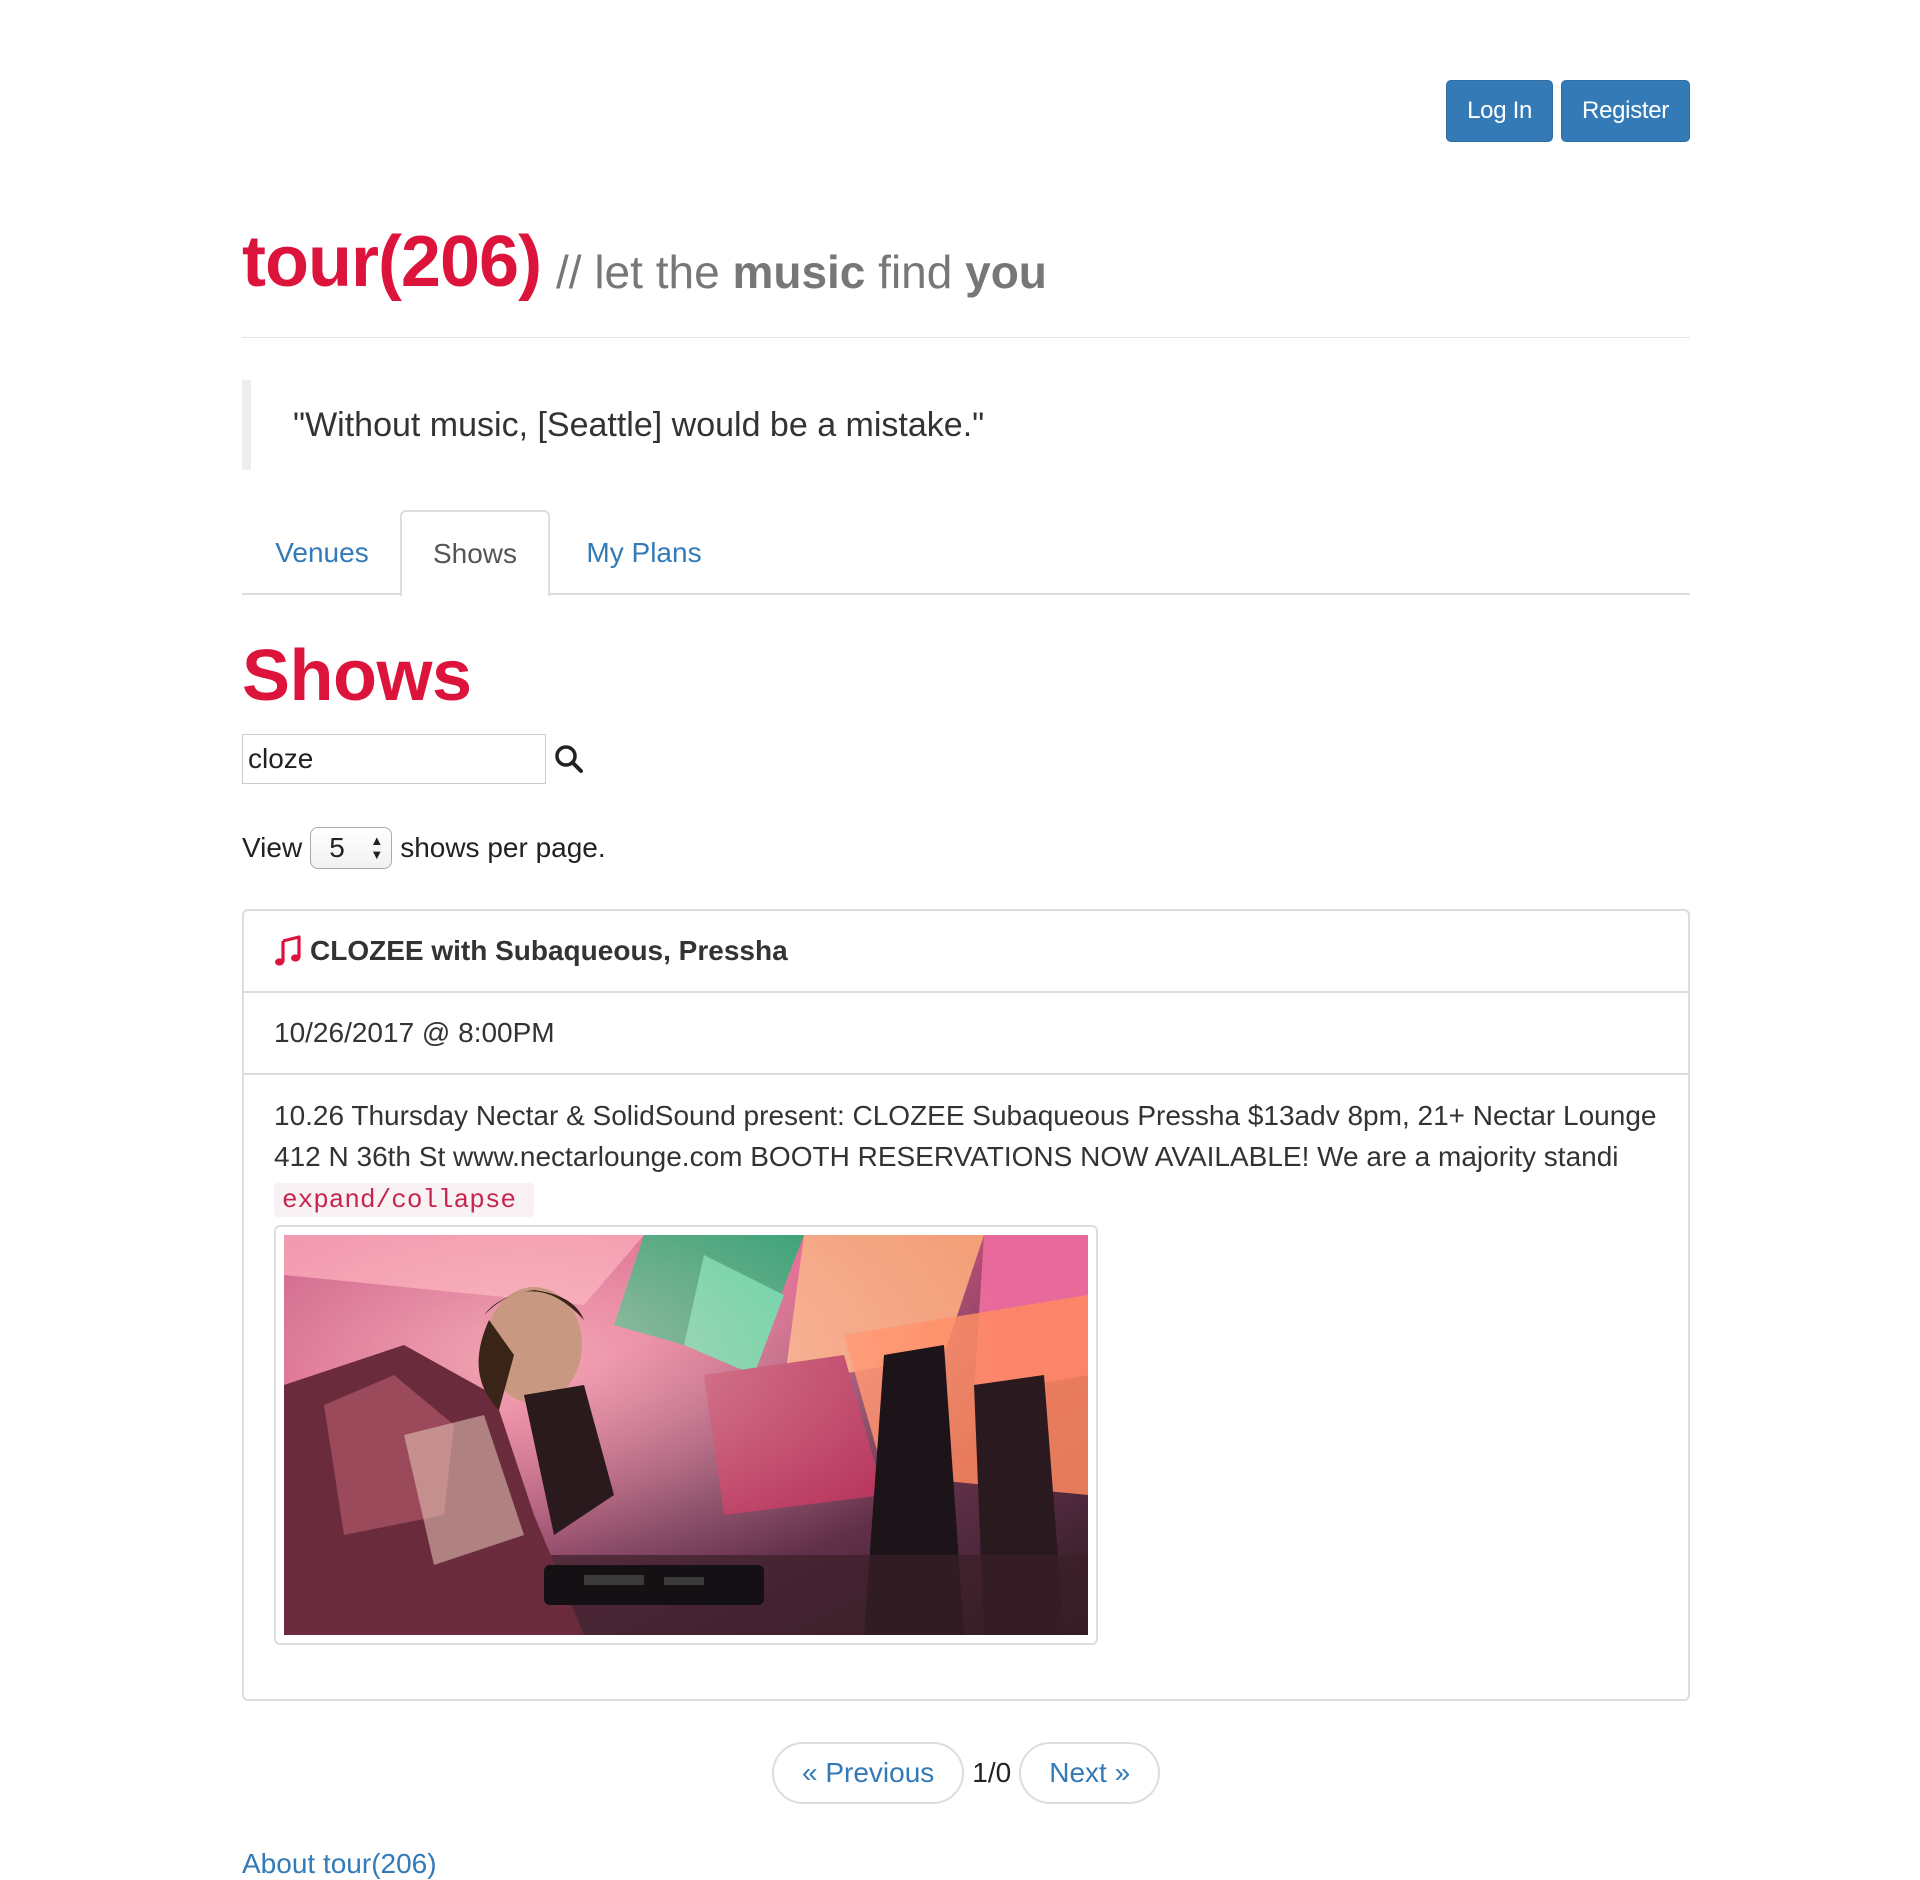  I want to click on tab-venues: Venues, so click(322, 552).